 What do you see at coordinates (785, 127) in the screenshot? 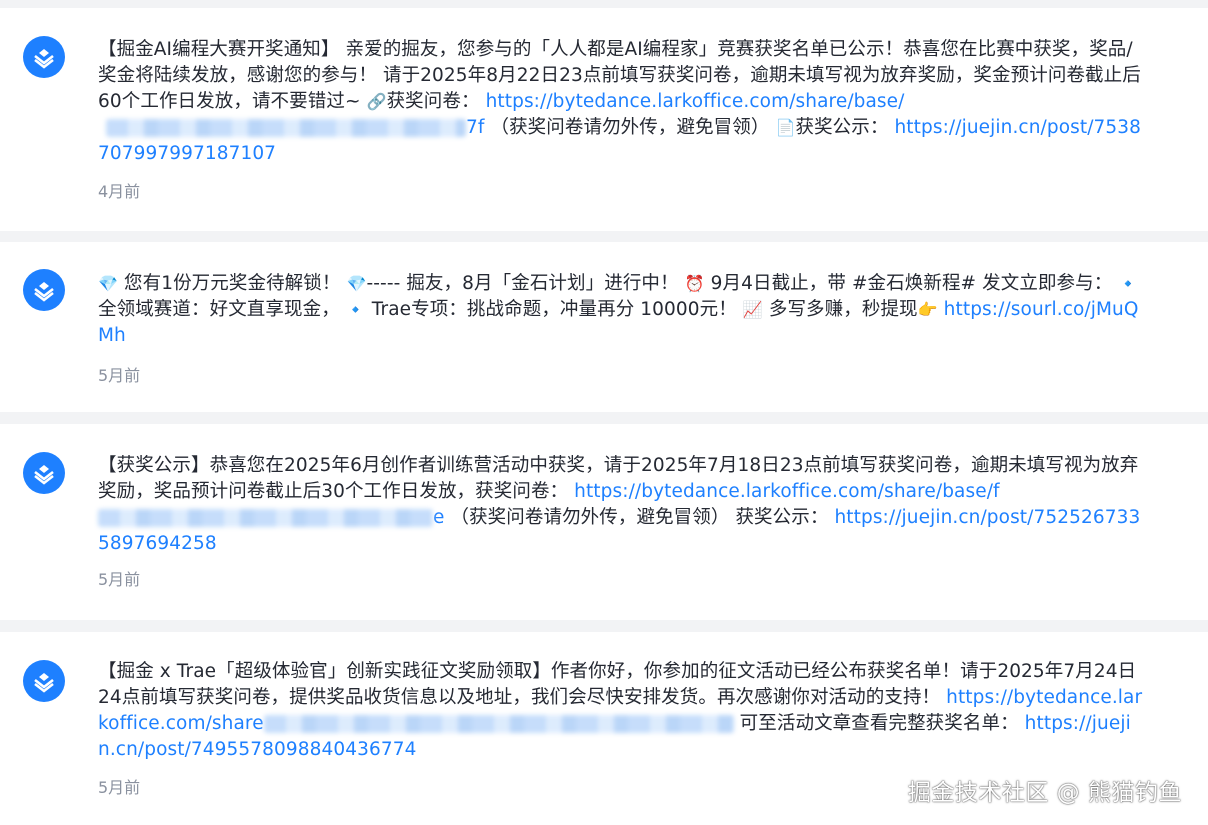
I see `document-icon: 📄` at bounding box center [785, 127].